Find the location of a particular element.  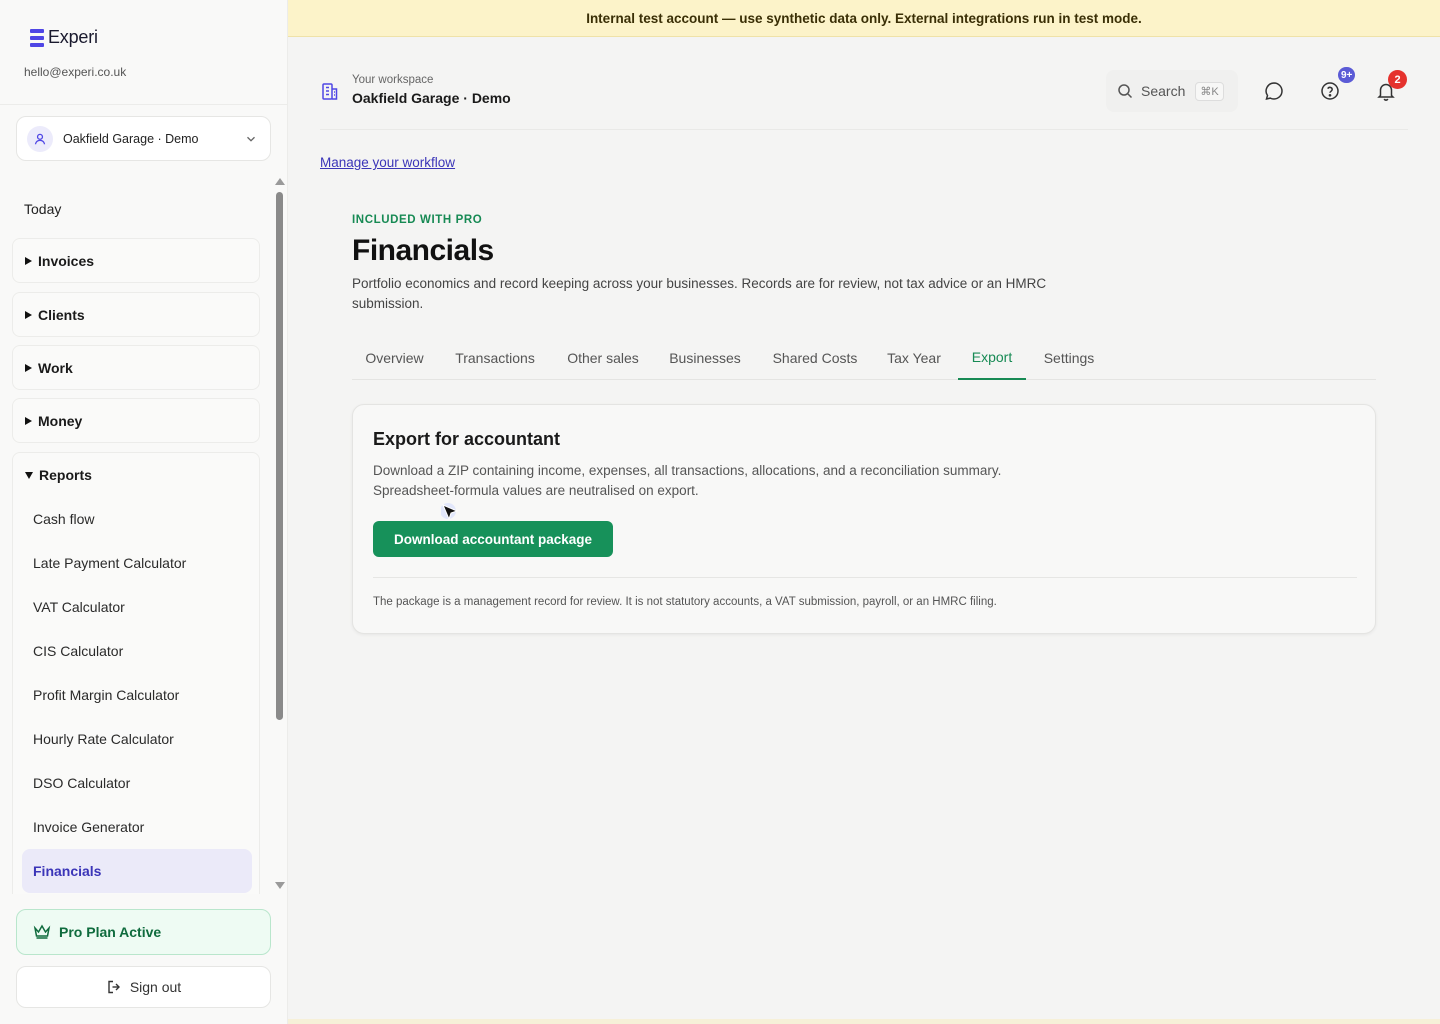

sidebar-item-late-payment-calculator: Late Payment Calculator is located at coordinates (109, 563).